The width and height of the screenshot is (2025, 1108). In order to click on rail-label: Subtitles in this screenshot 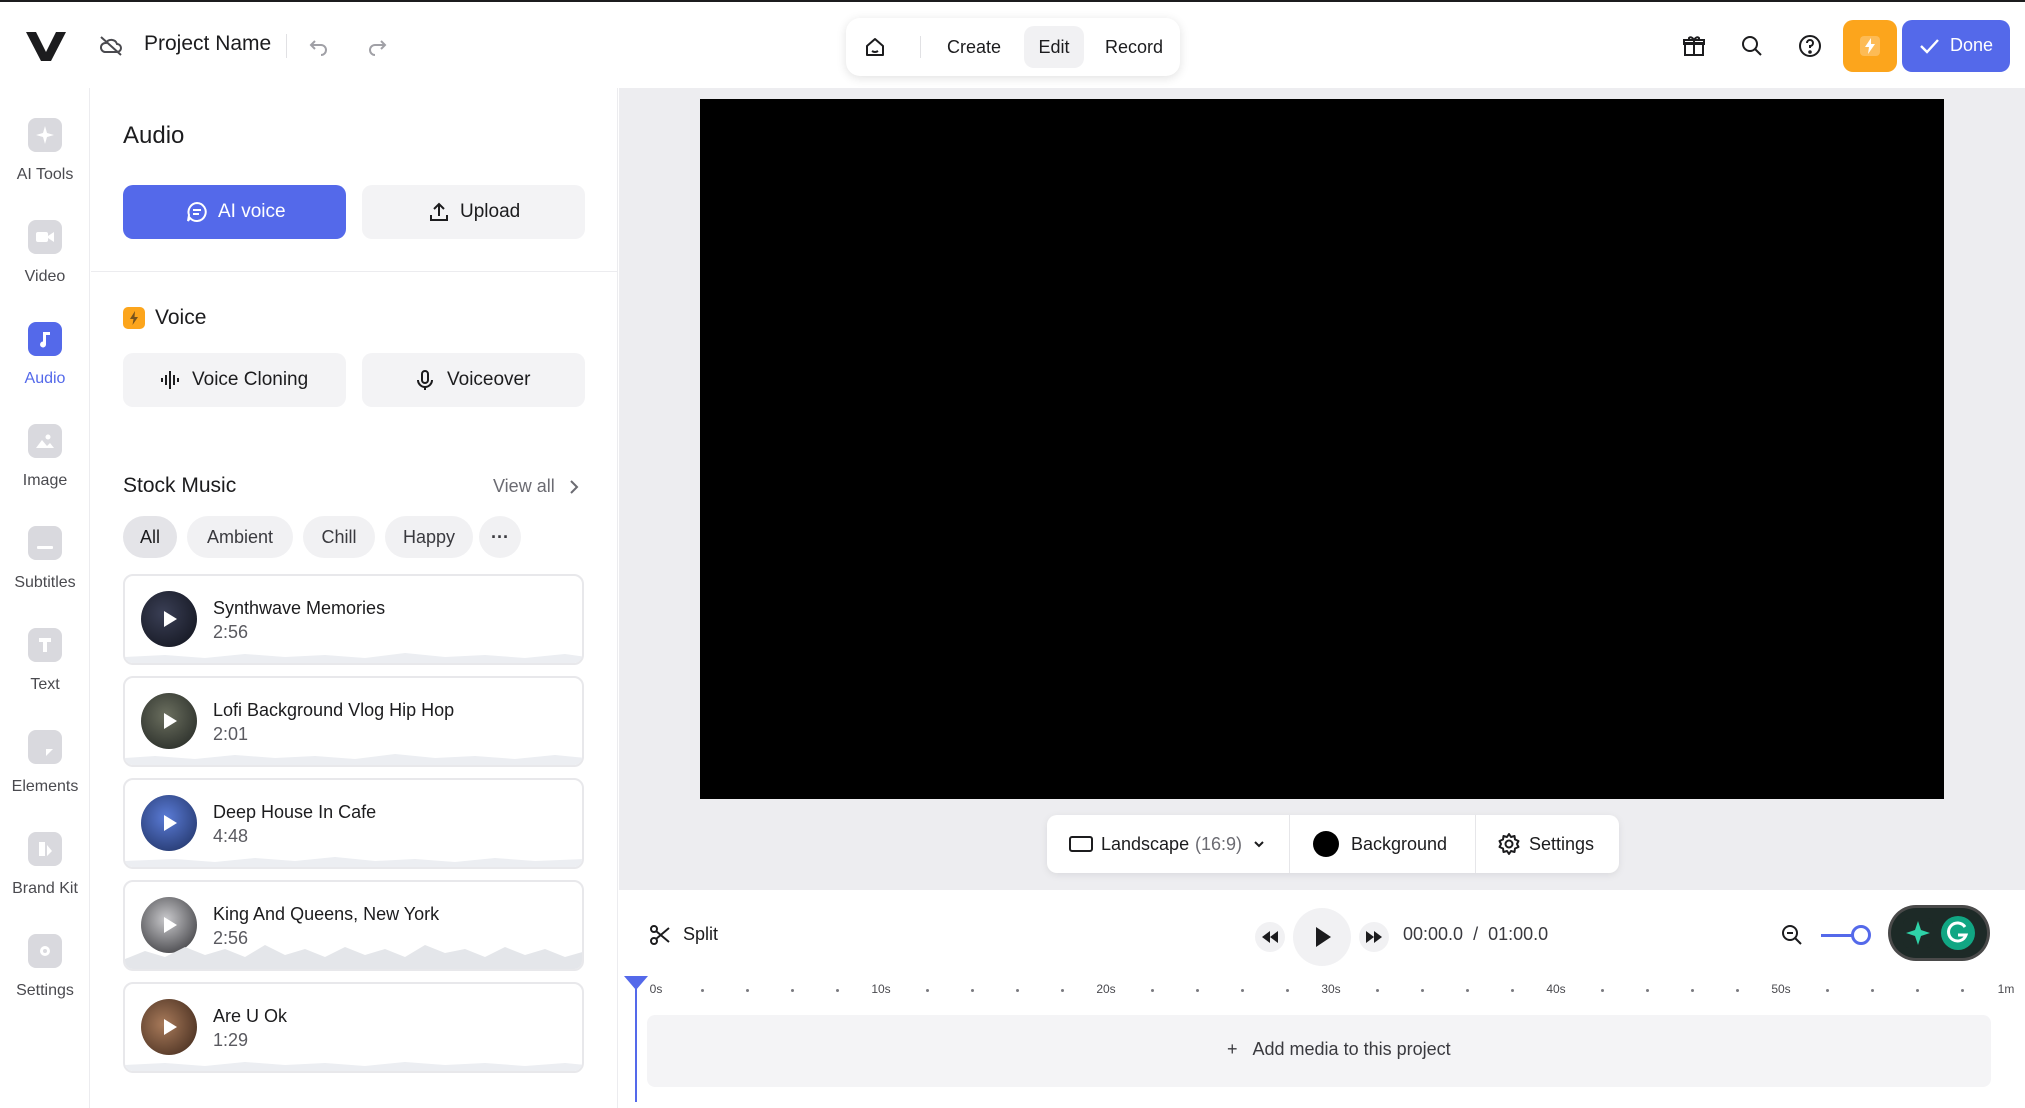, I will do `click(45, 582)`.